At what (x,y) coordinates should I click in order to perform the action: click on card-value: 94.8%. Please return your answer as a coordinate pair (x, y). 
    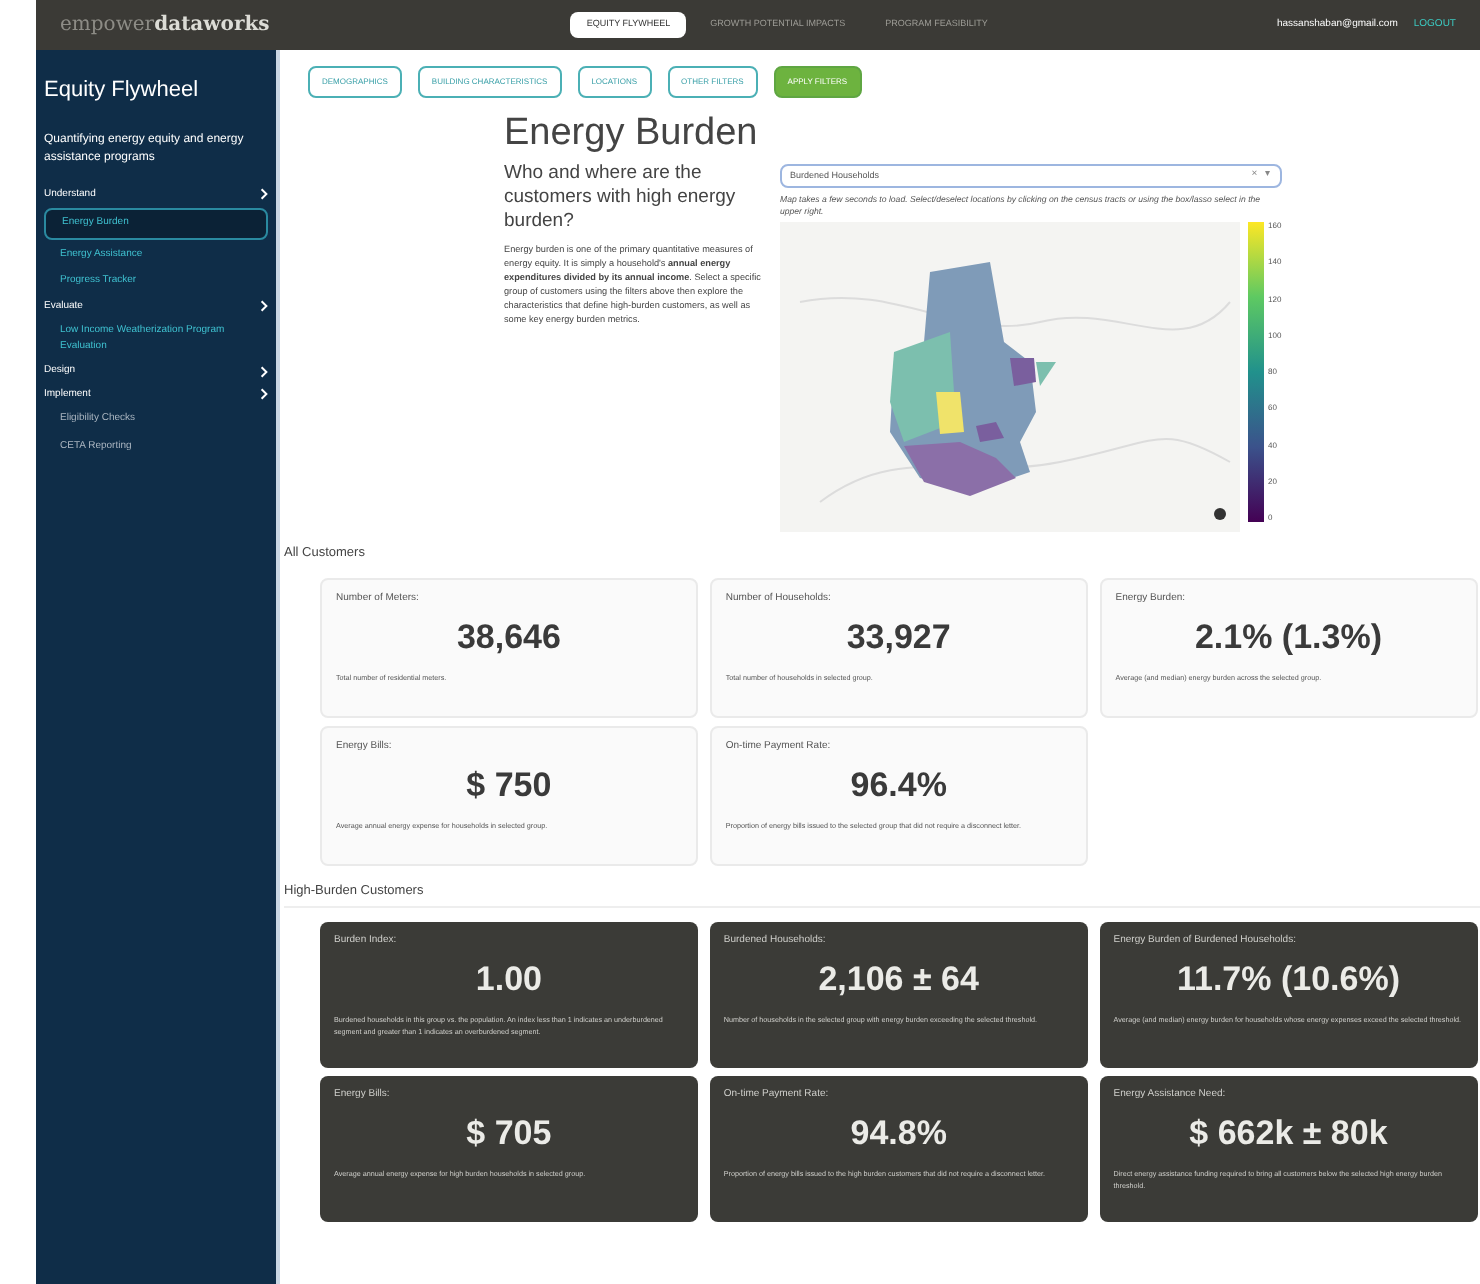
    Looking at the image, I should click on (898, 1134).